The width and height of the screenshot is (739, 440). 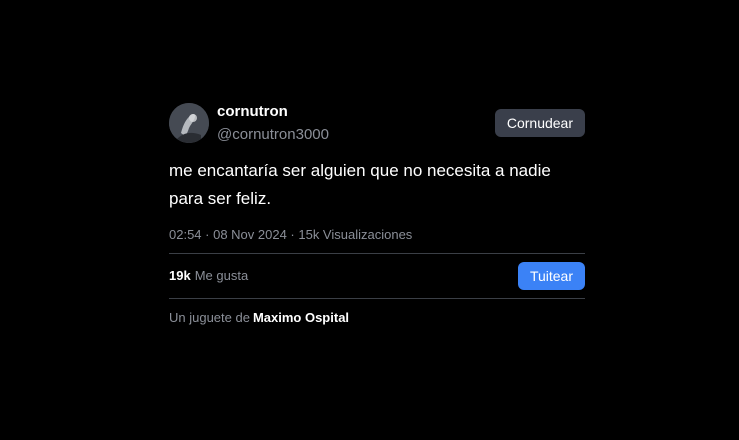 I want to click on avatar, so click(x=189, y=123).